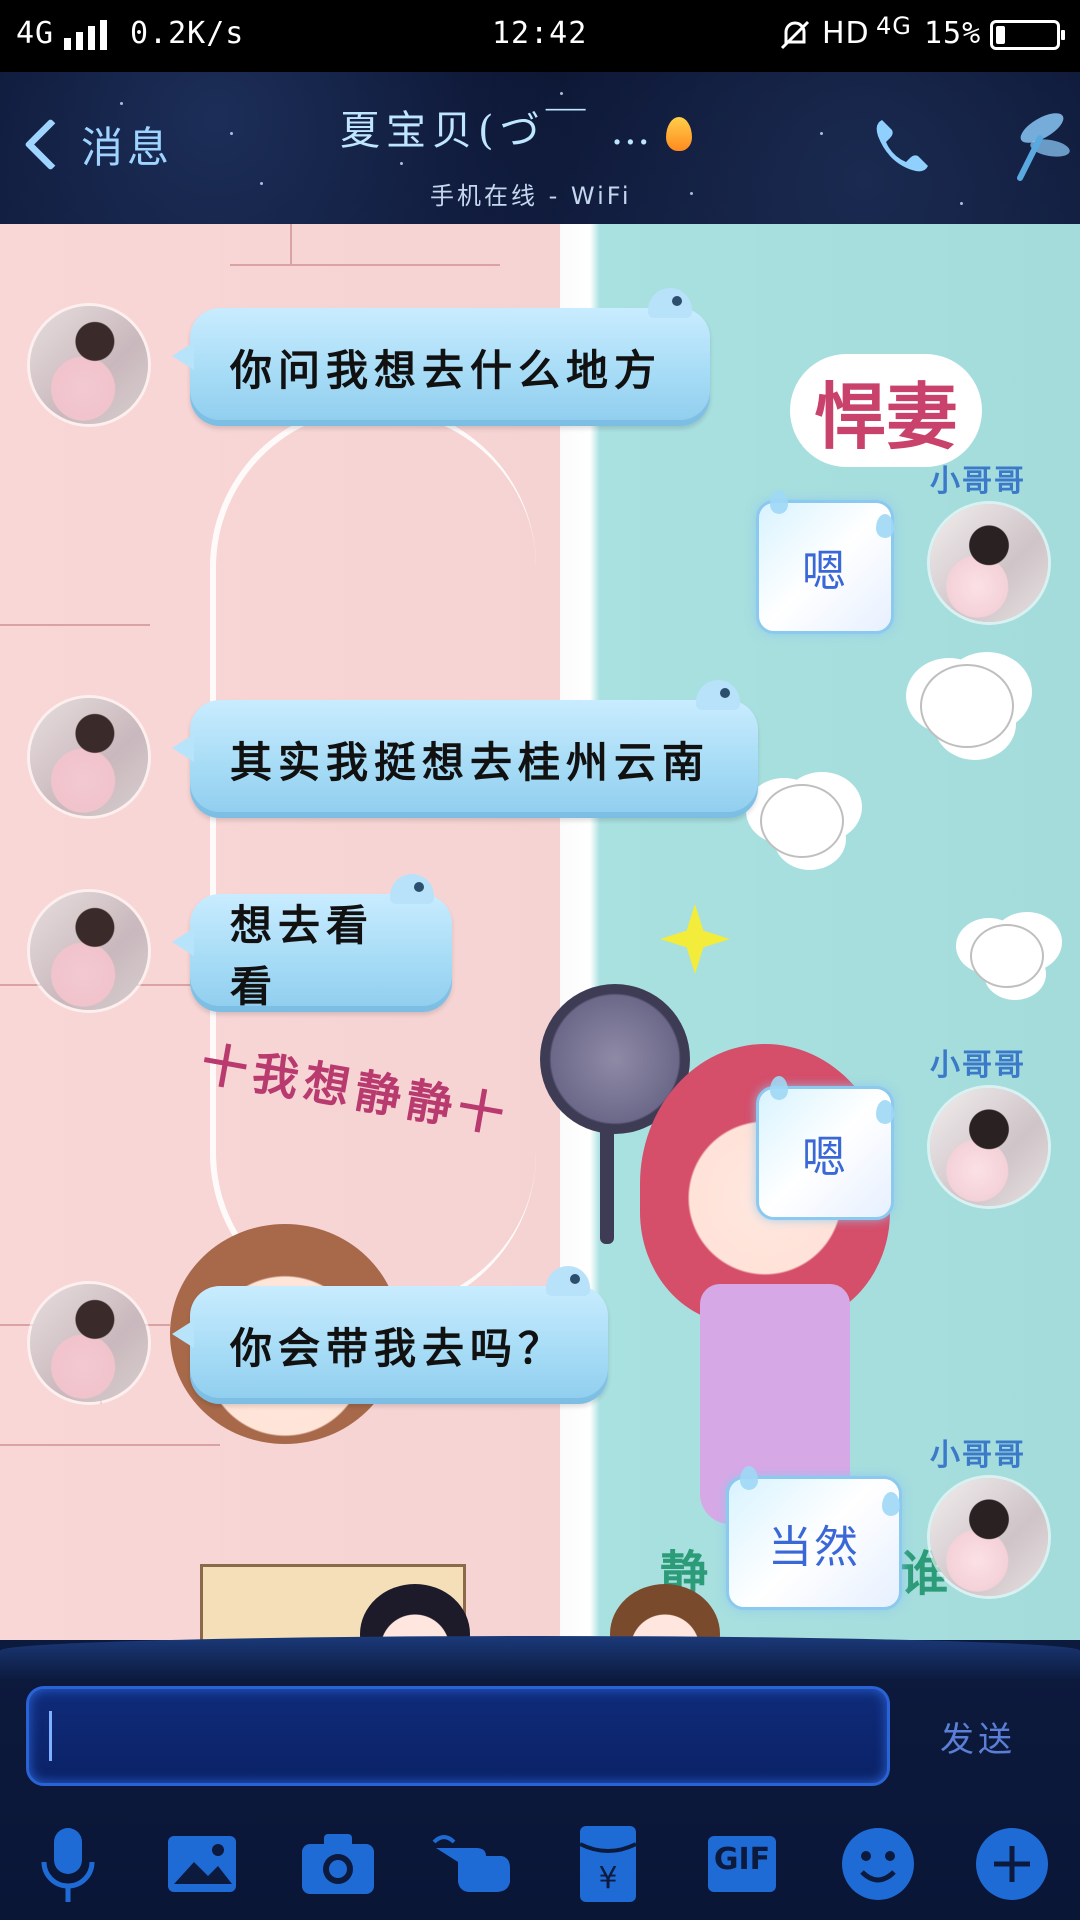  Describe the element at coordinates (302, 956) in the screenshot. I see `message-text: 想去看看` at that location.